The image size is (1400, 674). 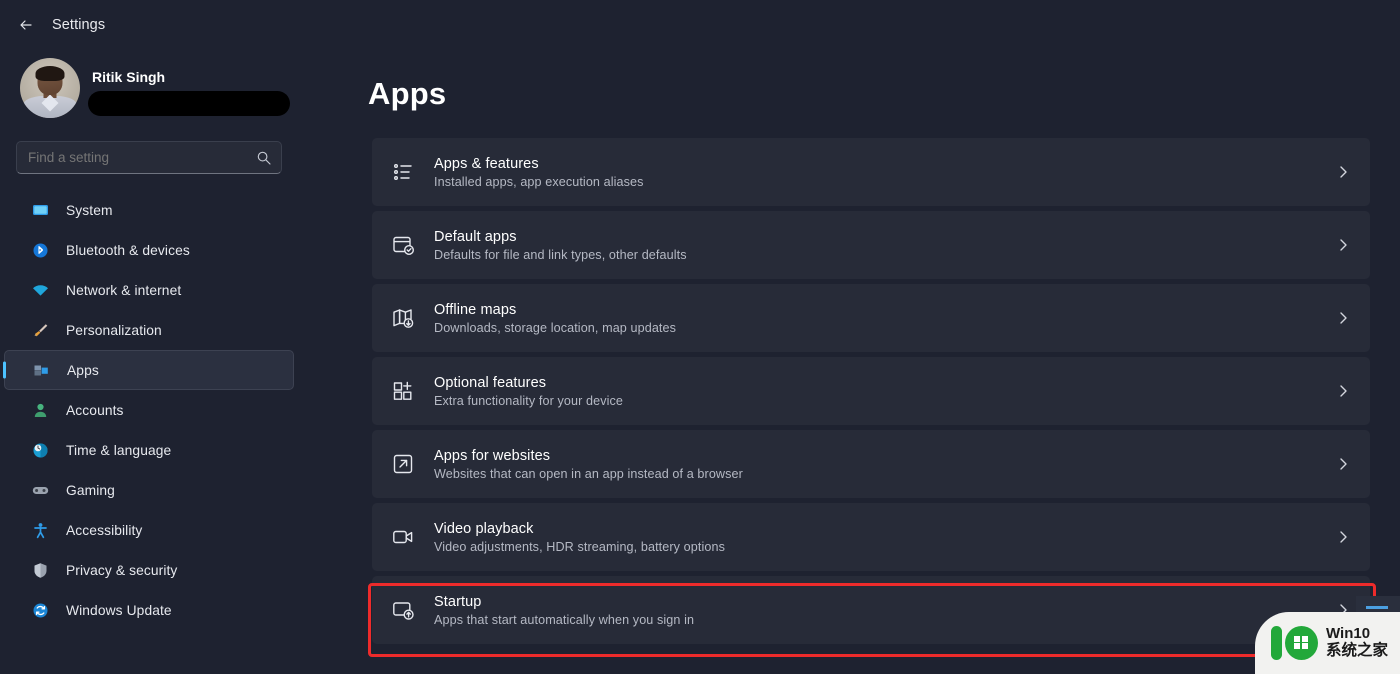 What do you see at coordinates (119, 450) in the screenshot?
I see `sidebar-item-label: Time & language` at bounding box center [119, 450].